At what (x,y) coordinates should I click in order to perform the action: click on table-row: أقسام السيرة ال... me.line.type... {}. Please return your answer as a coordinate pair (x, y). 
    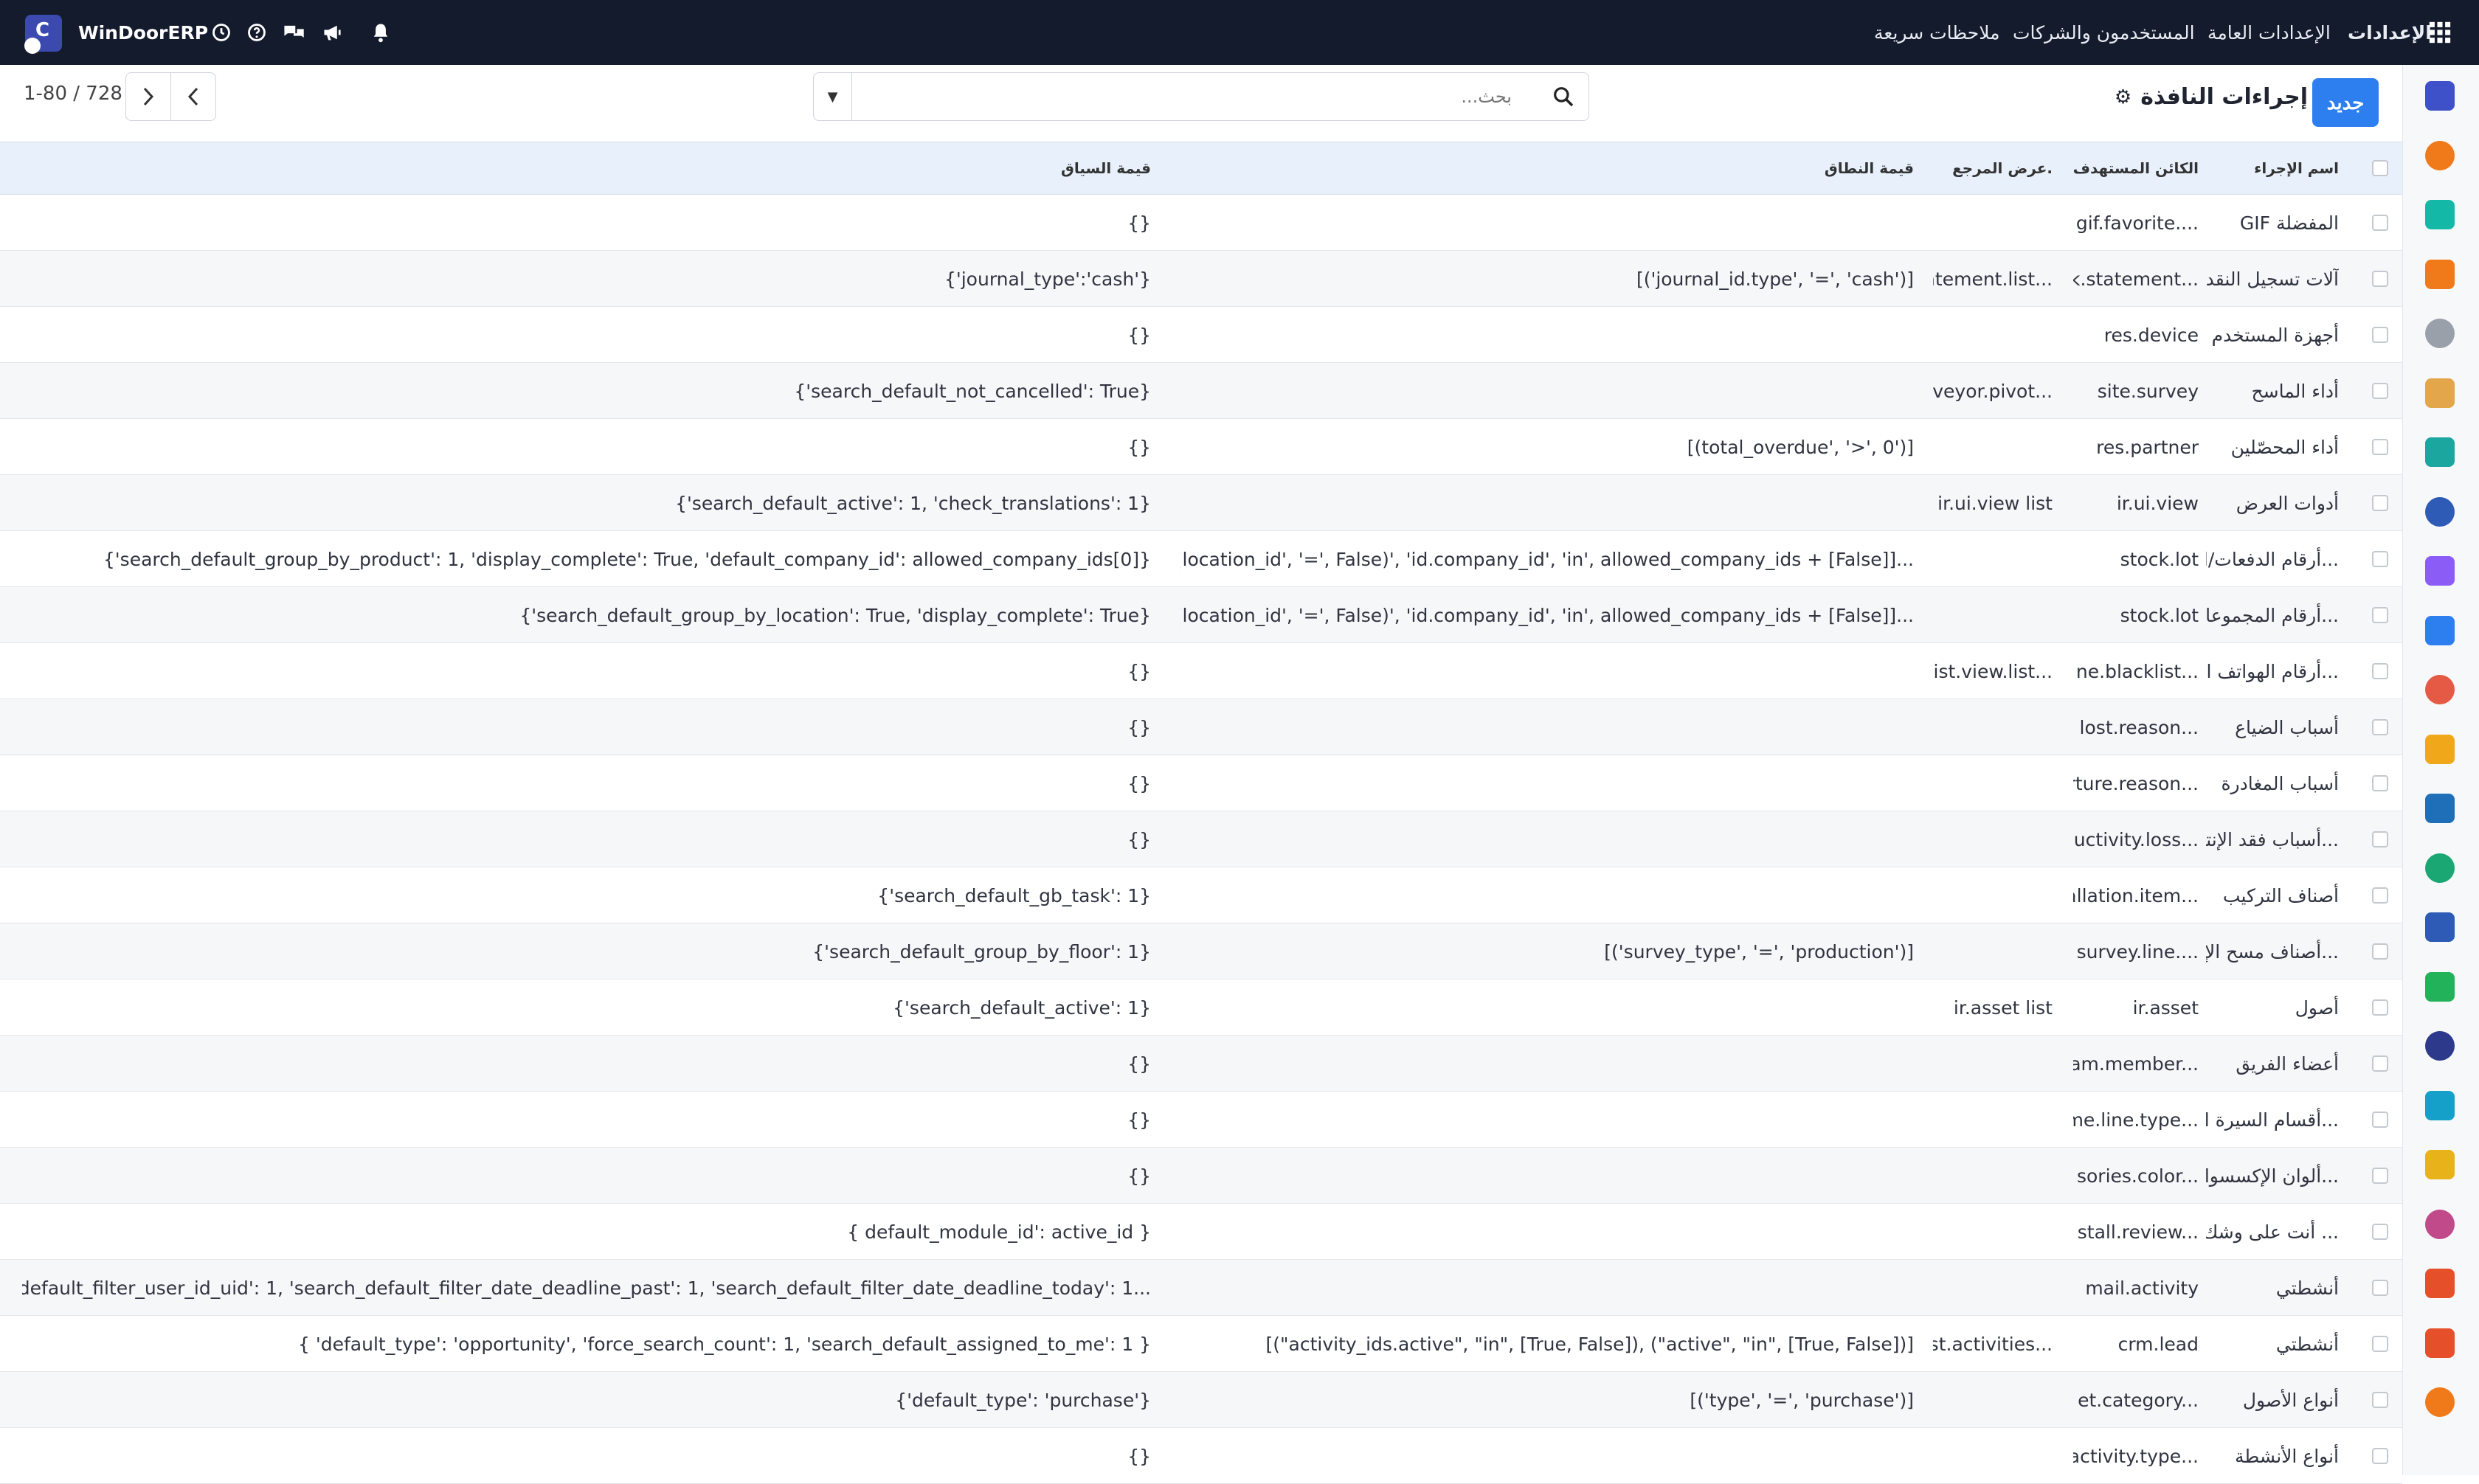
    Looking at the image, I should click on (1201, 1120).